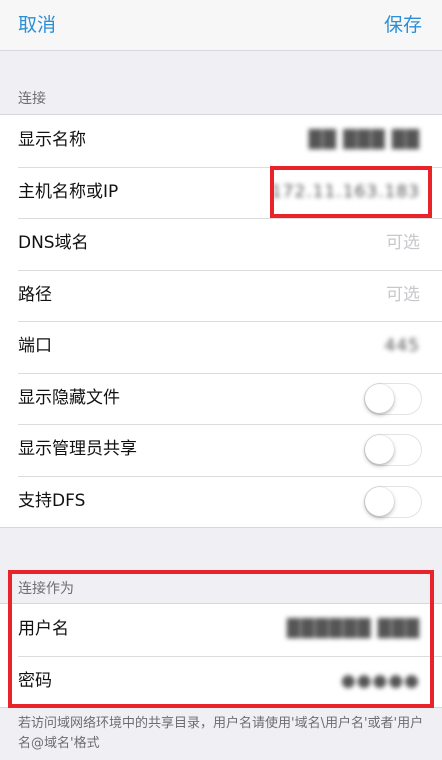 Image resolution: width=442 pixels, height=760 pixels. I want to click on path-field: 可选, so click(403, 295).